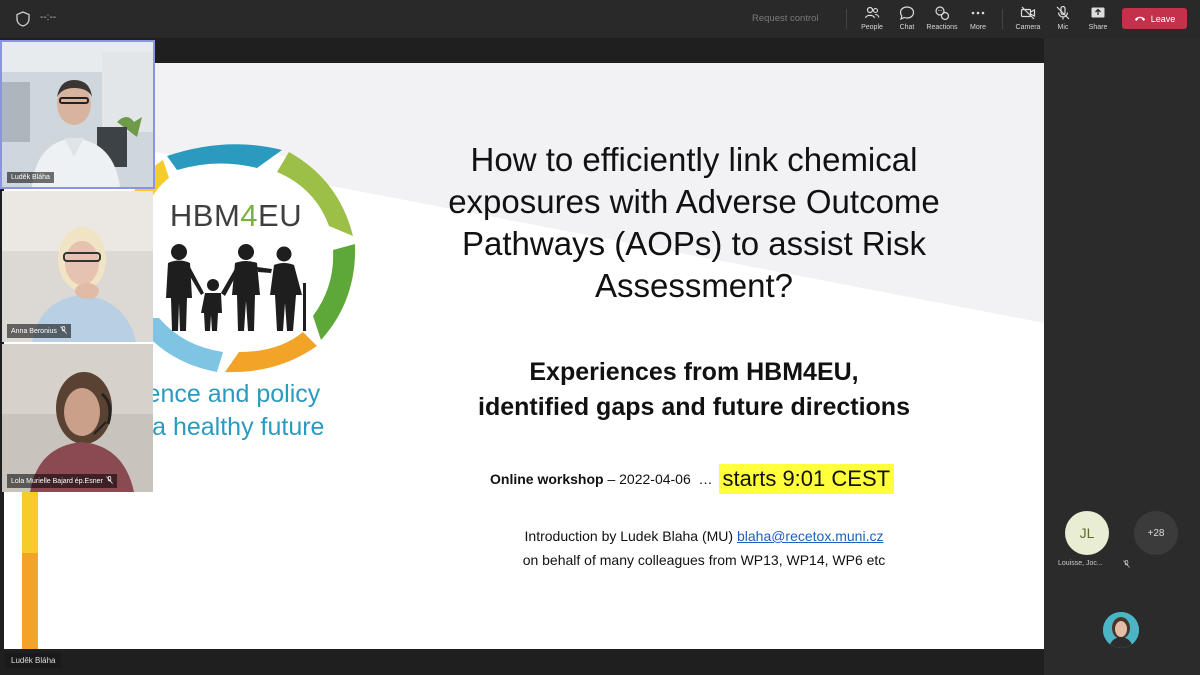  I want to click on title-line: Pathways (AOPs) to assist Risk, so click(694, 243).